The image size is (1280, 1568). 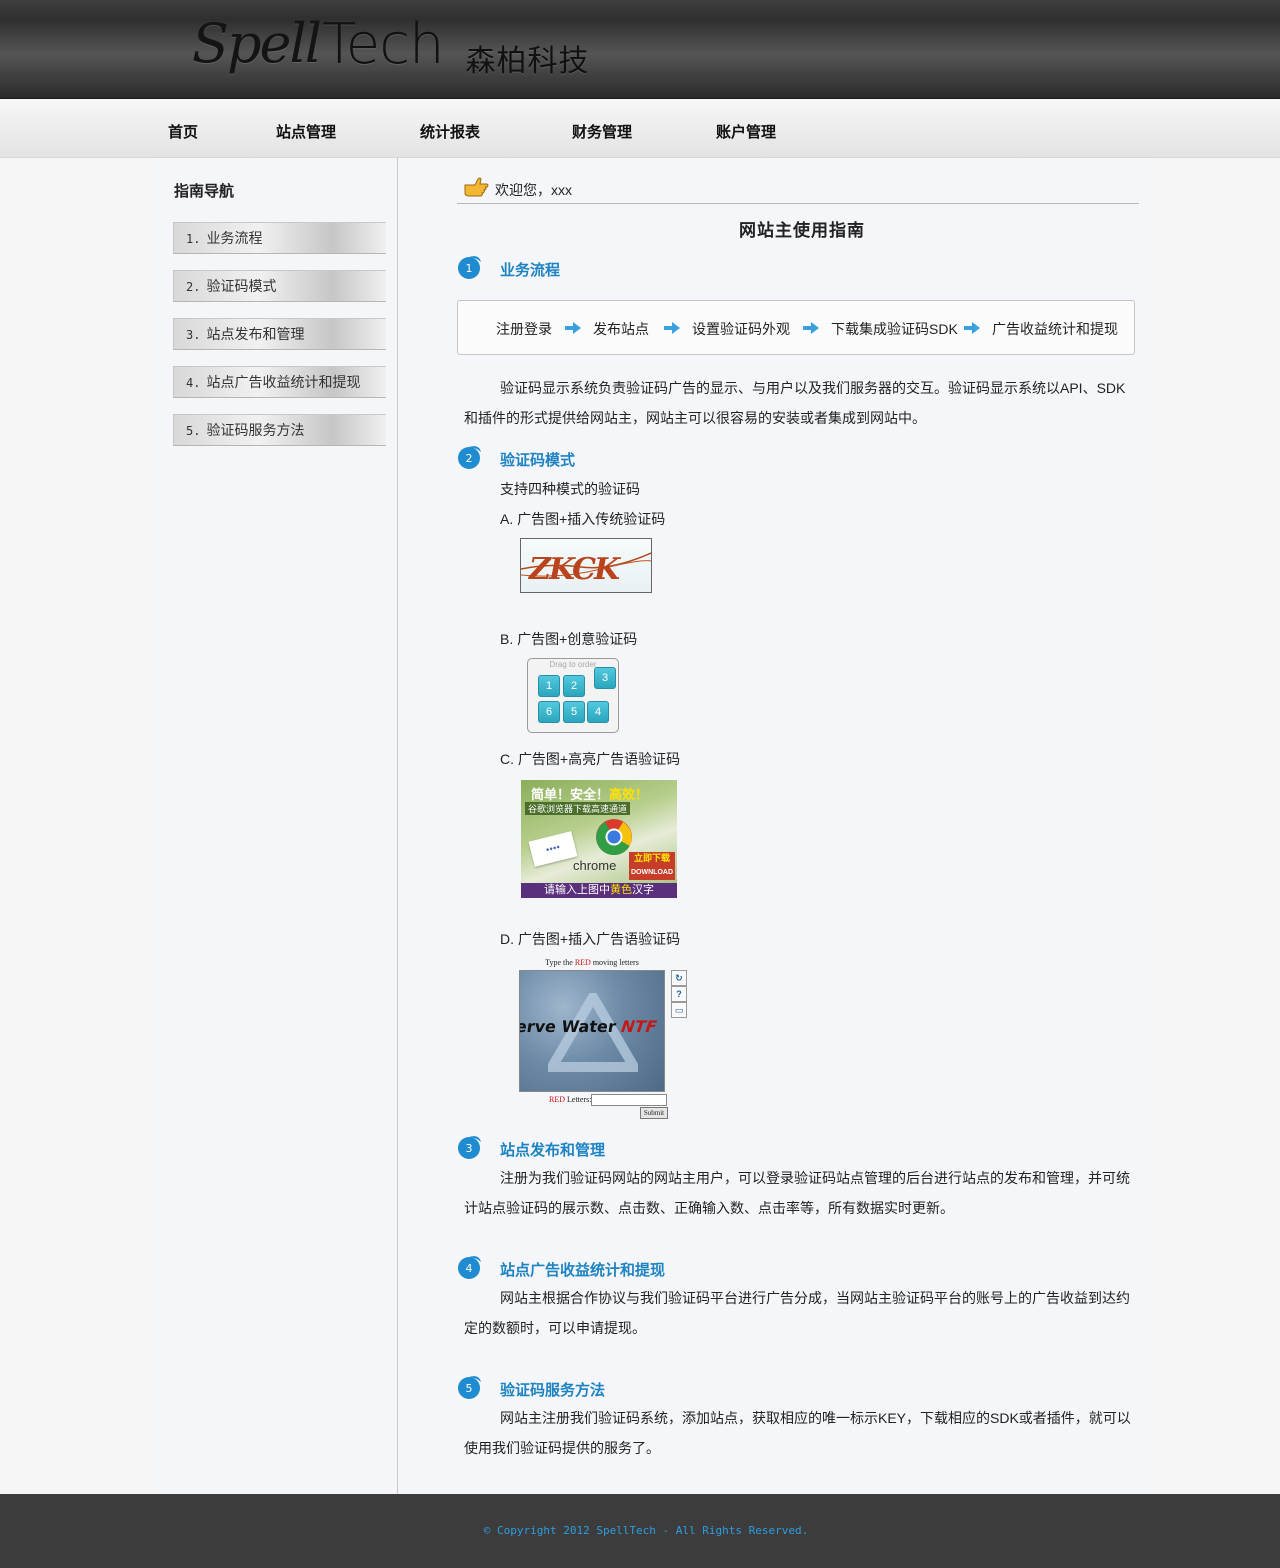 I want to click on section-number-icon: 3, so click(x=469, y=1147).